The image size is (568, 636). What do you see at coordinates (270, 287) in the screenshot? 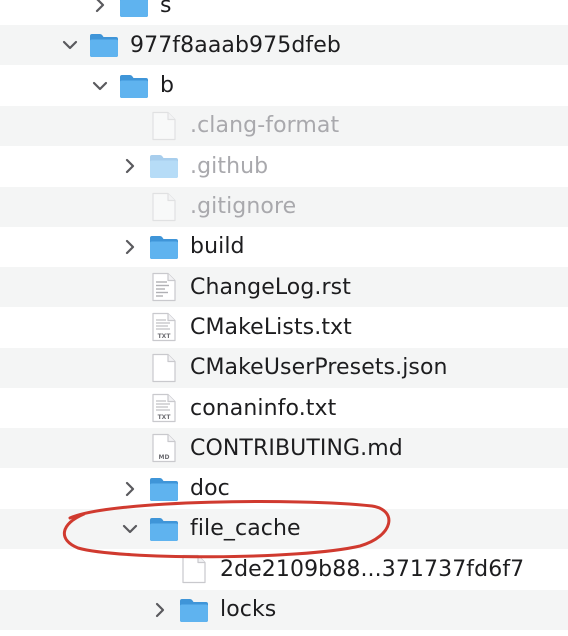
I see `tree-row-label: ChangeLog.rst` at bounding box center [270, 287].